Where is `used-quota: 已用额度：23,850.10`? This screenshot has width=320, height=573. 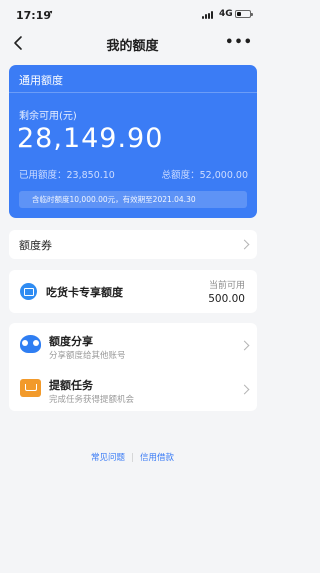
used-quota: 已用额度：23,850.10 is located at coordinates (67, 175).